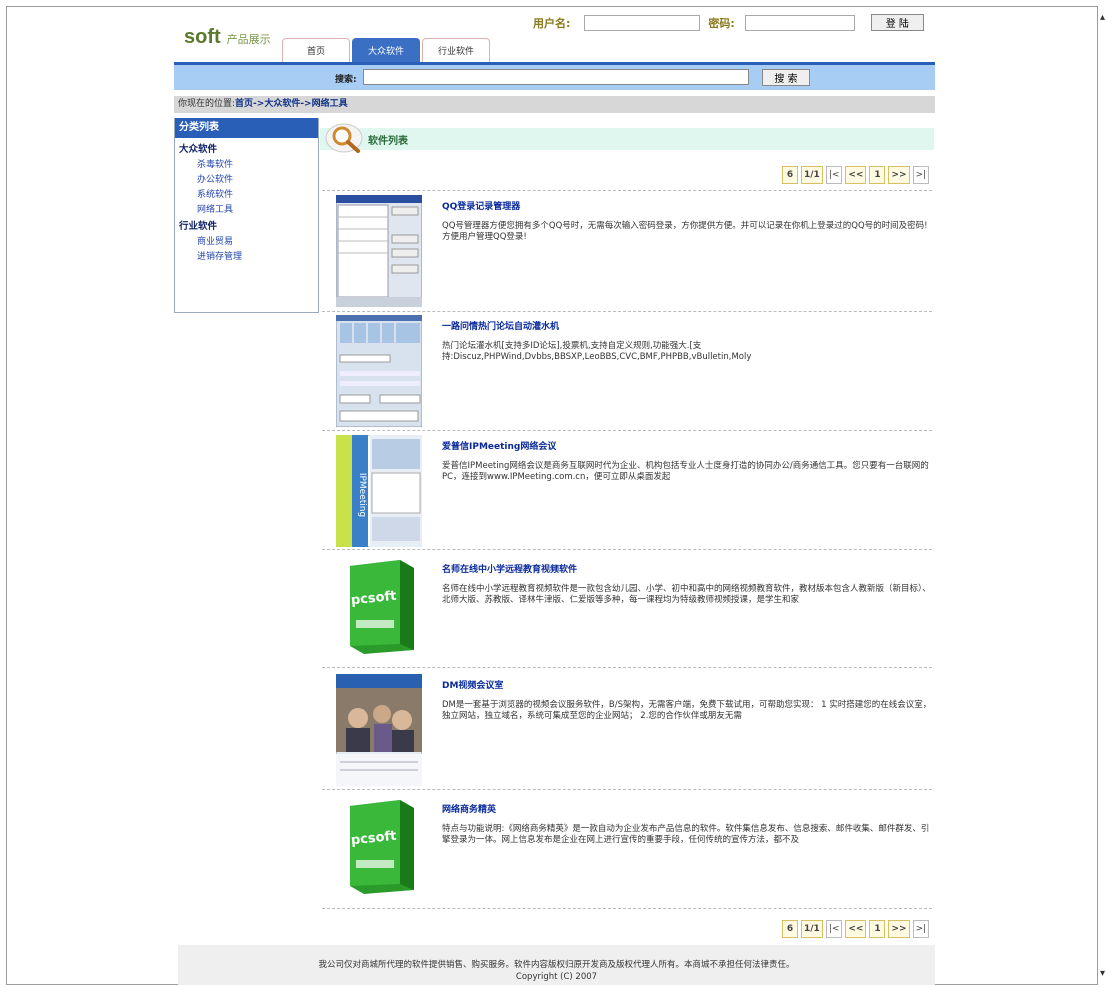 The width and height of the screenshot is (1106, 987). What do you see at coordinates (346, 80) in the screenshot?
I see `search-label: 搜索:` at bounding box center [346, 80].